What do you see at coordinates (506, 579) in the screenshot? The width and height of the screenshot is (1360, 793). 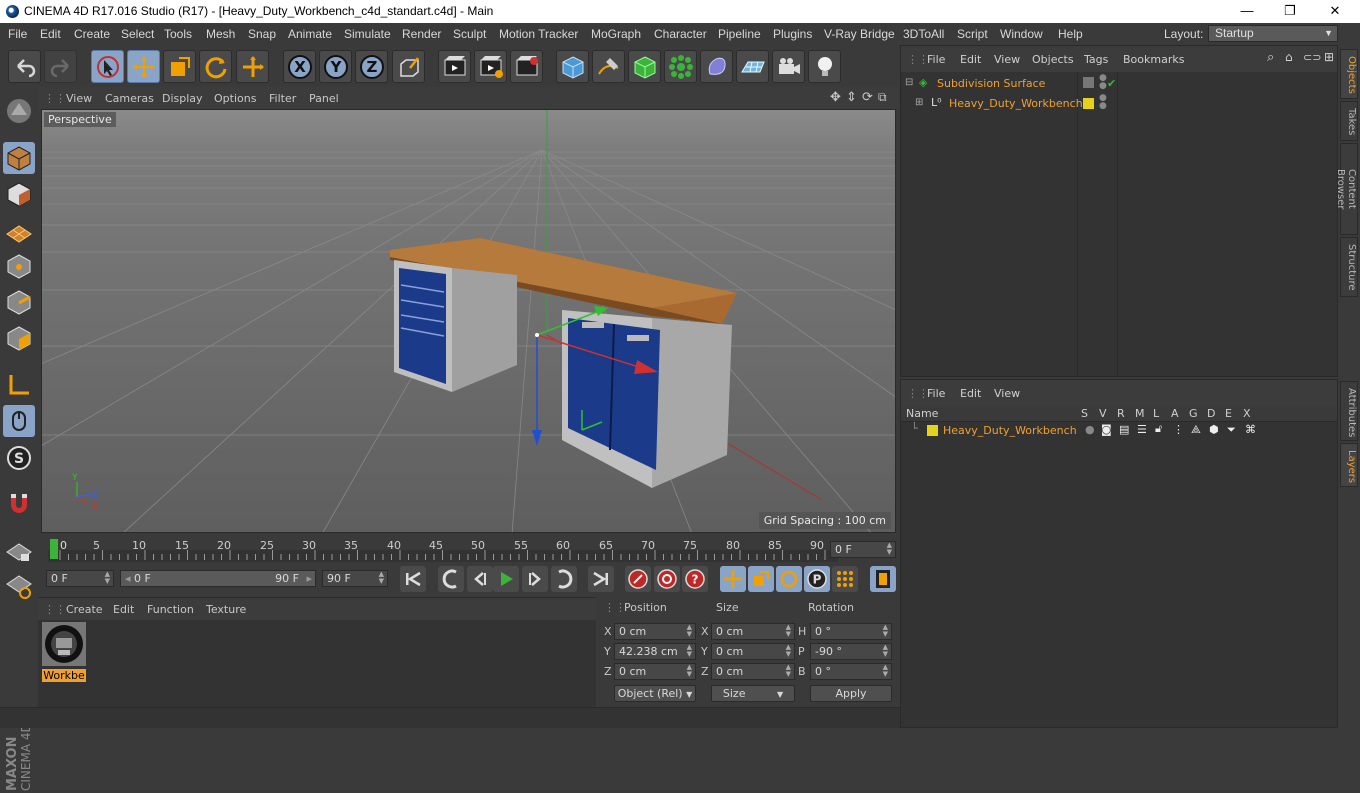 I see `play-button` at bounding box center [506, 579].